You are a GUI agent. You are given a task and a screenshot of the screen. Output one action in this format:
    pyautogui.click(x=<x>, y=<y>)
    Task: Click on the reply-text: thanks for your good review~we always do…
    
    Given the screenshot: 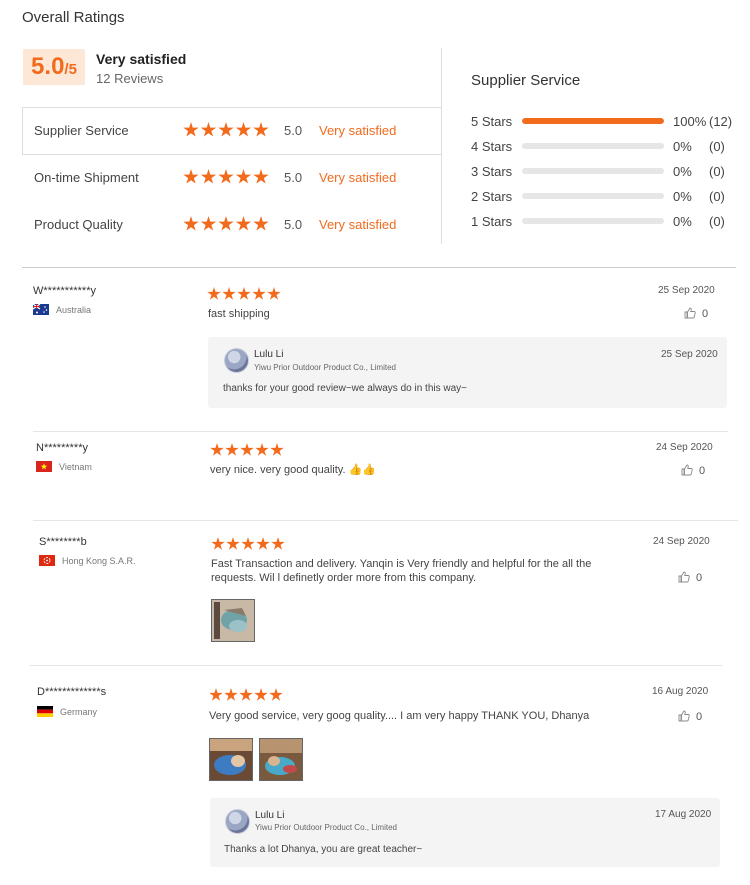 What is the action you would take?
    pyautogui.click(x=345, y=388)
    